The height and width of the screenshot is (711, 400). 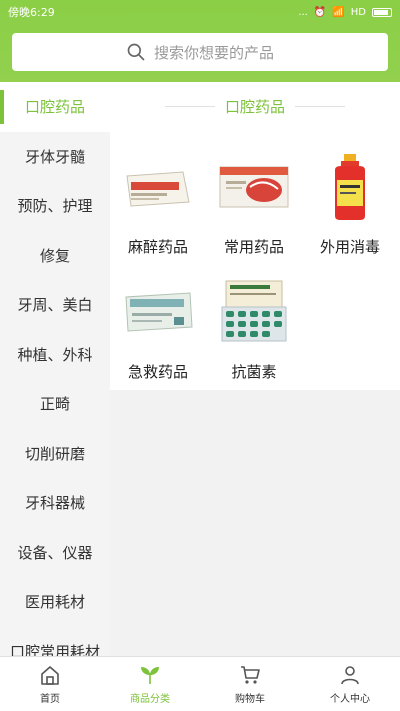 What do you see at coordinates (157, 372) in the screenshot?
I see `product-label: 急救药品` at bounding box center [157, 372].